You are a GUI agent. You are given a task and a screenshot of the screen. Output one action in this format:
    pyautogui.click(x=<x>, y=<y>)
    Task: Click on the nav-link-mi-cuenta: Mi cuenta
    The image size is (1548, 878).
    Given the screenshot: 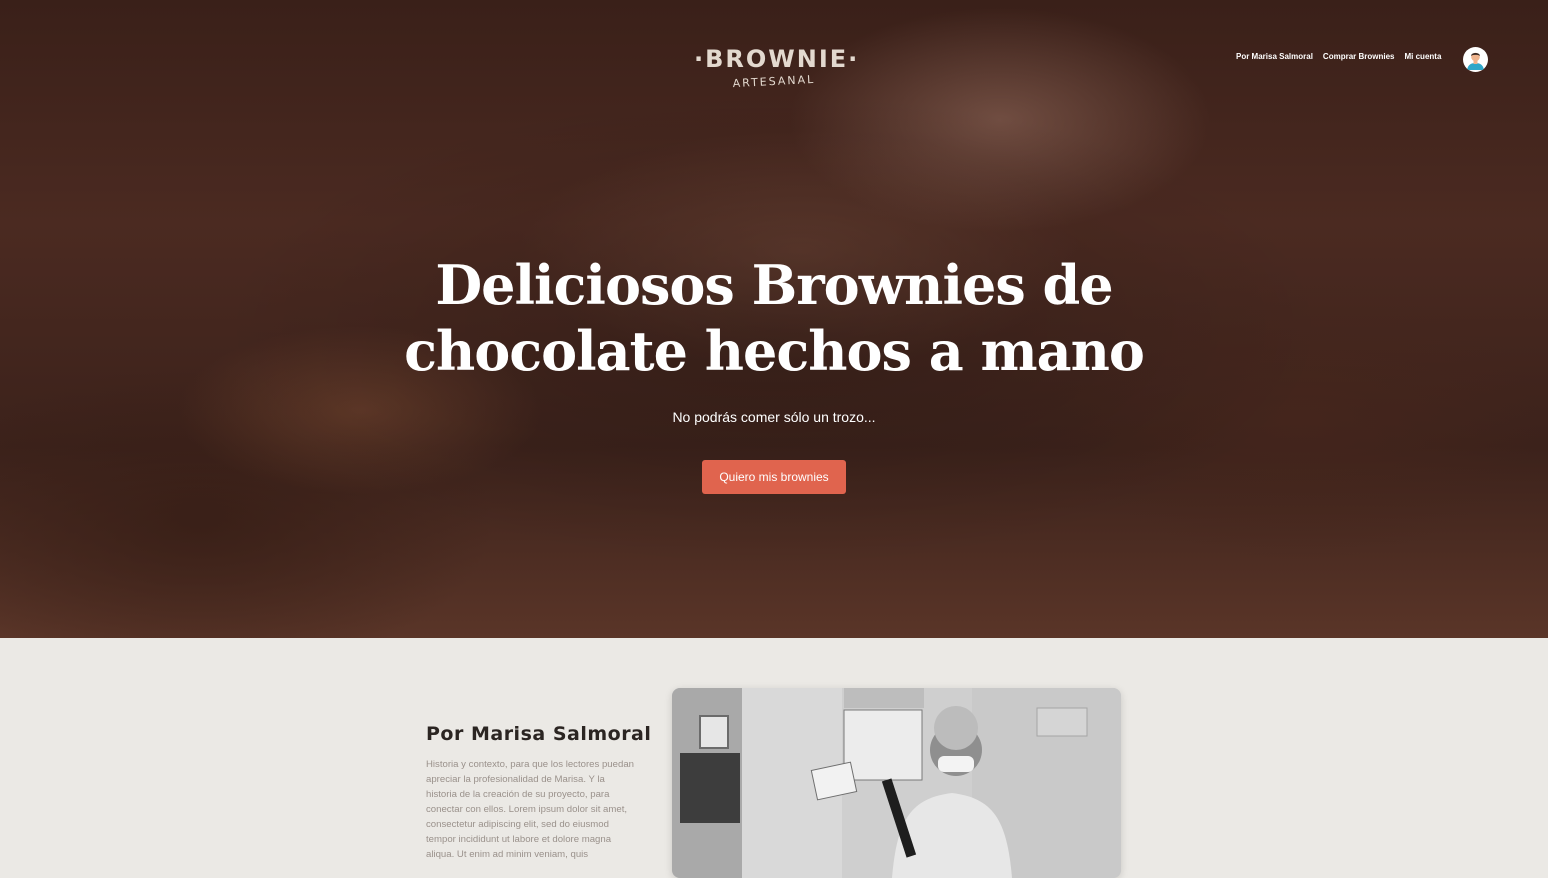 What is the action you would take?
    pyautogui.click(x=1423, y=56)
    